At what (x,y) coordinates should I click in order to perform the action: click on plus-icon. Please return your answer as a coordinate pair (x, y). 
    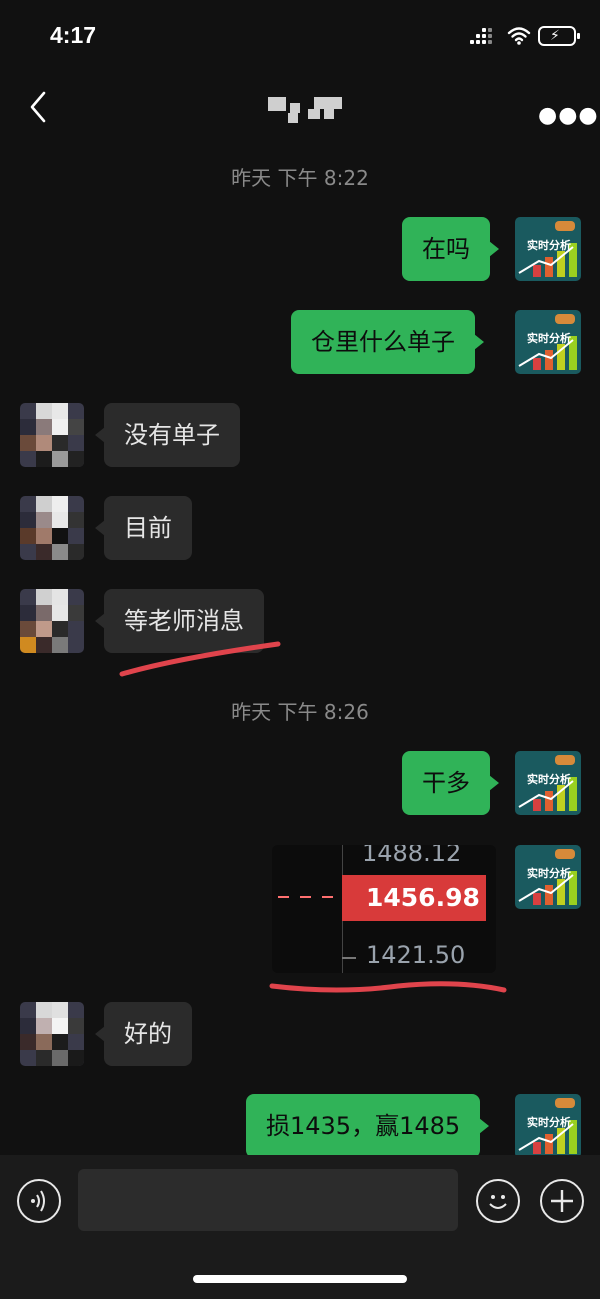
    Looking at the image, I should click on (562, 1201).